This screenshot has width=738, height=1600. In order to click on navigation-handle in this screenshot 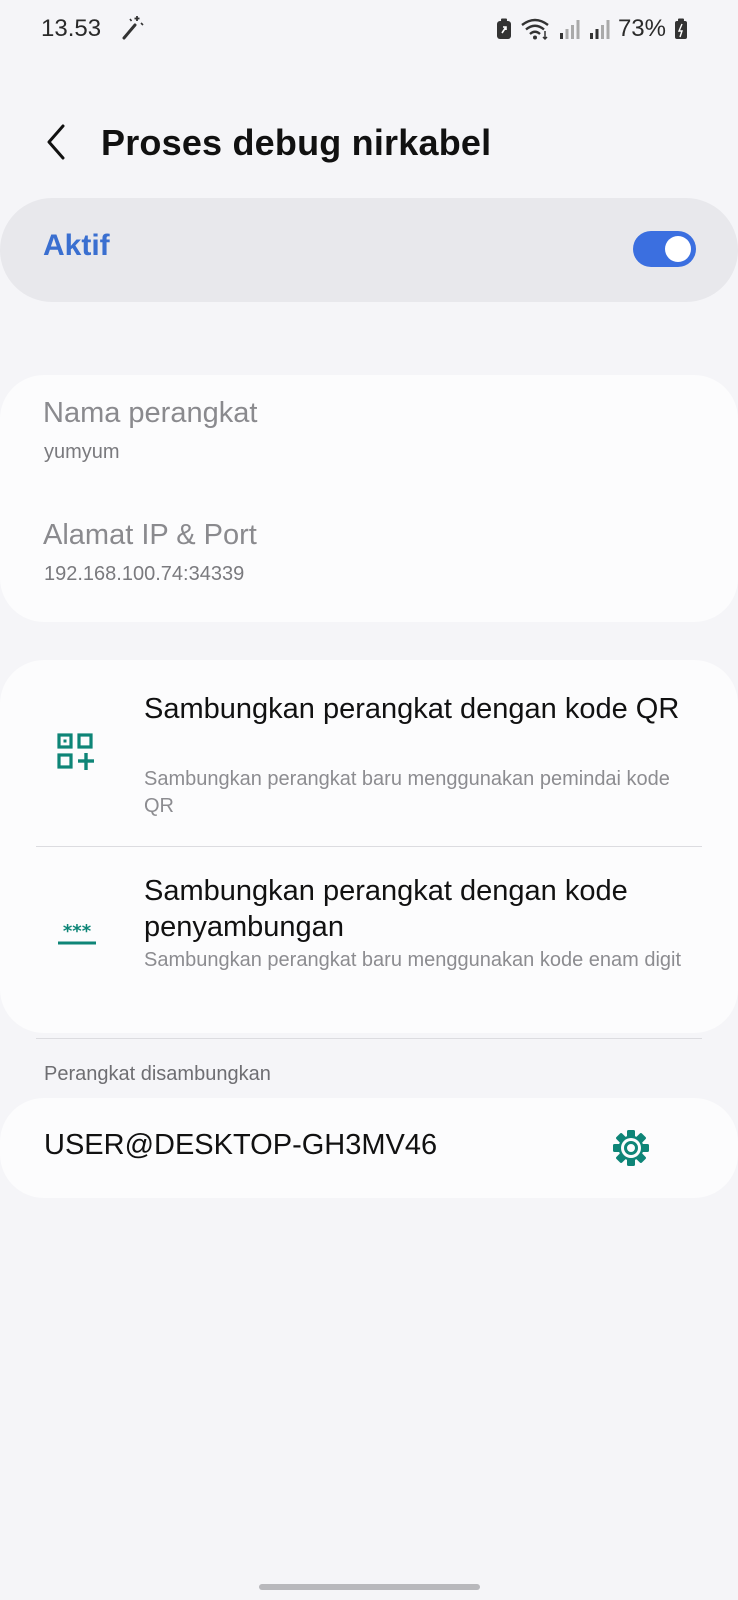, I will do `click(369, 1587)`.